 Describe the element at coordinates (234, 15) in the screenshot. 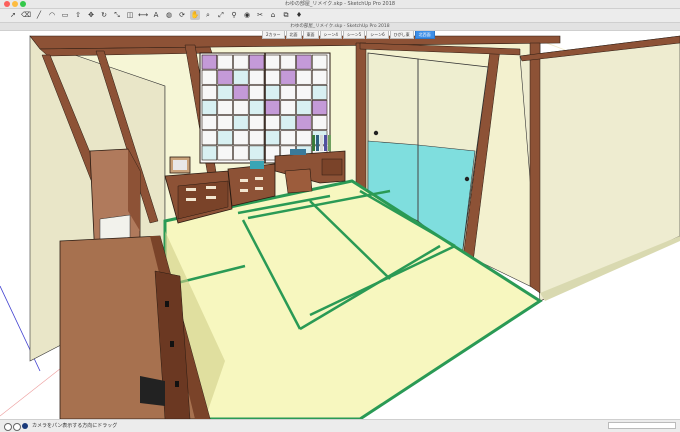

I see `walk-tool-icon: ⚲` at that location.